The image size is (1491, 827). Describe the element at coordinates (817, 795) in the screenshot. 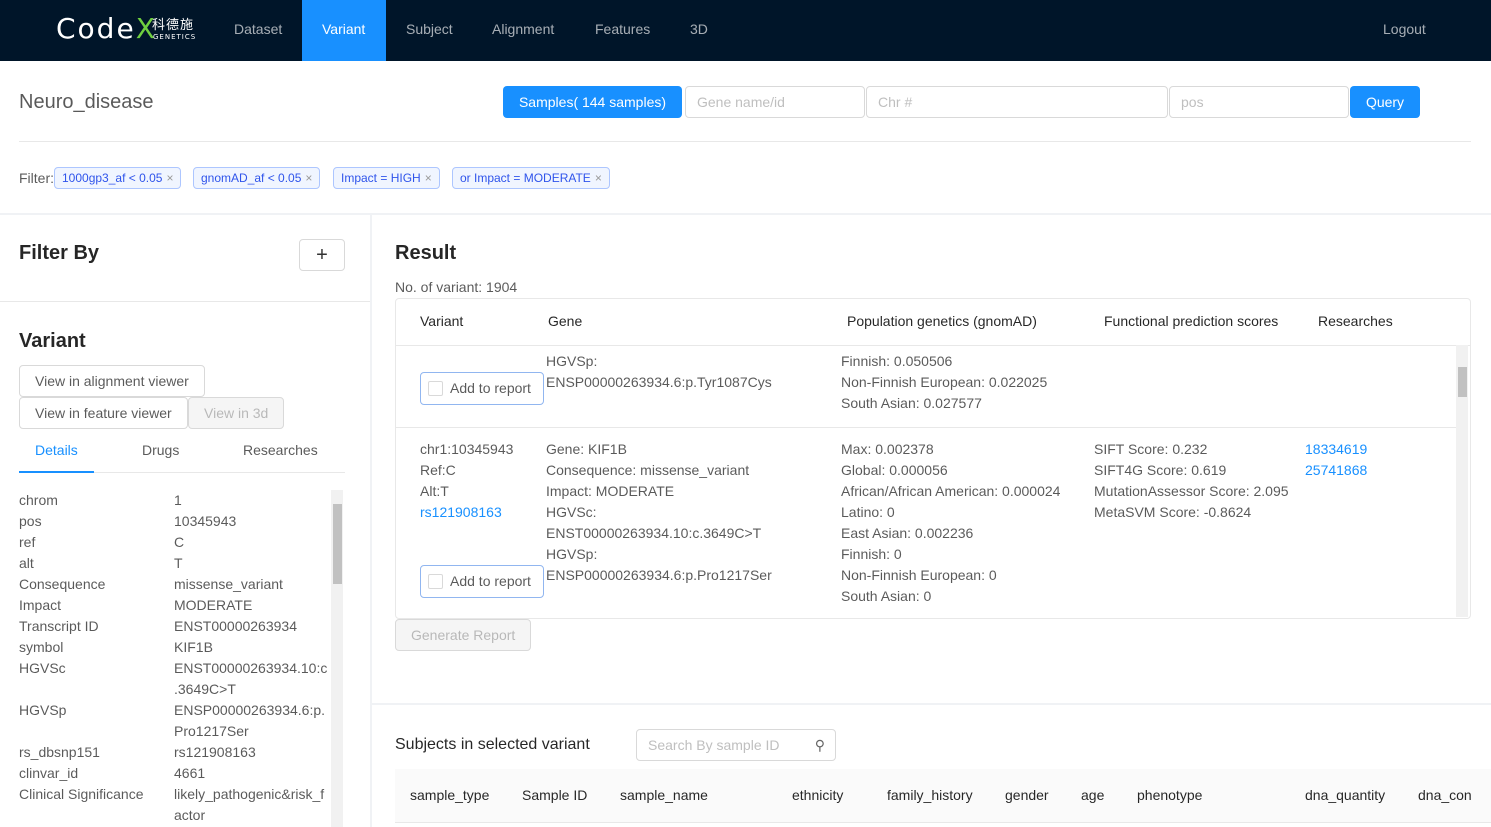

I see `col-ethnicity: ethnicity` at that location.